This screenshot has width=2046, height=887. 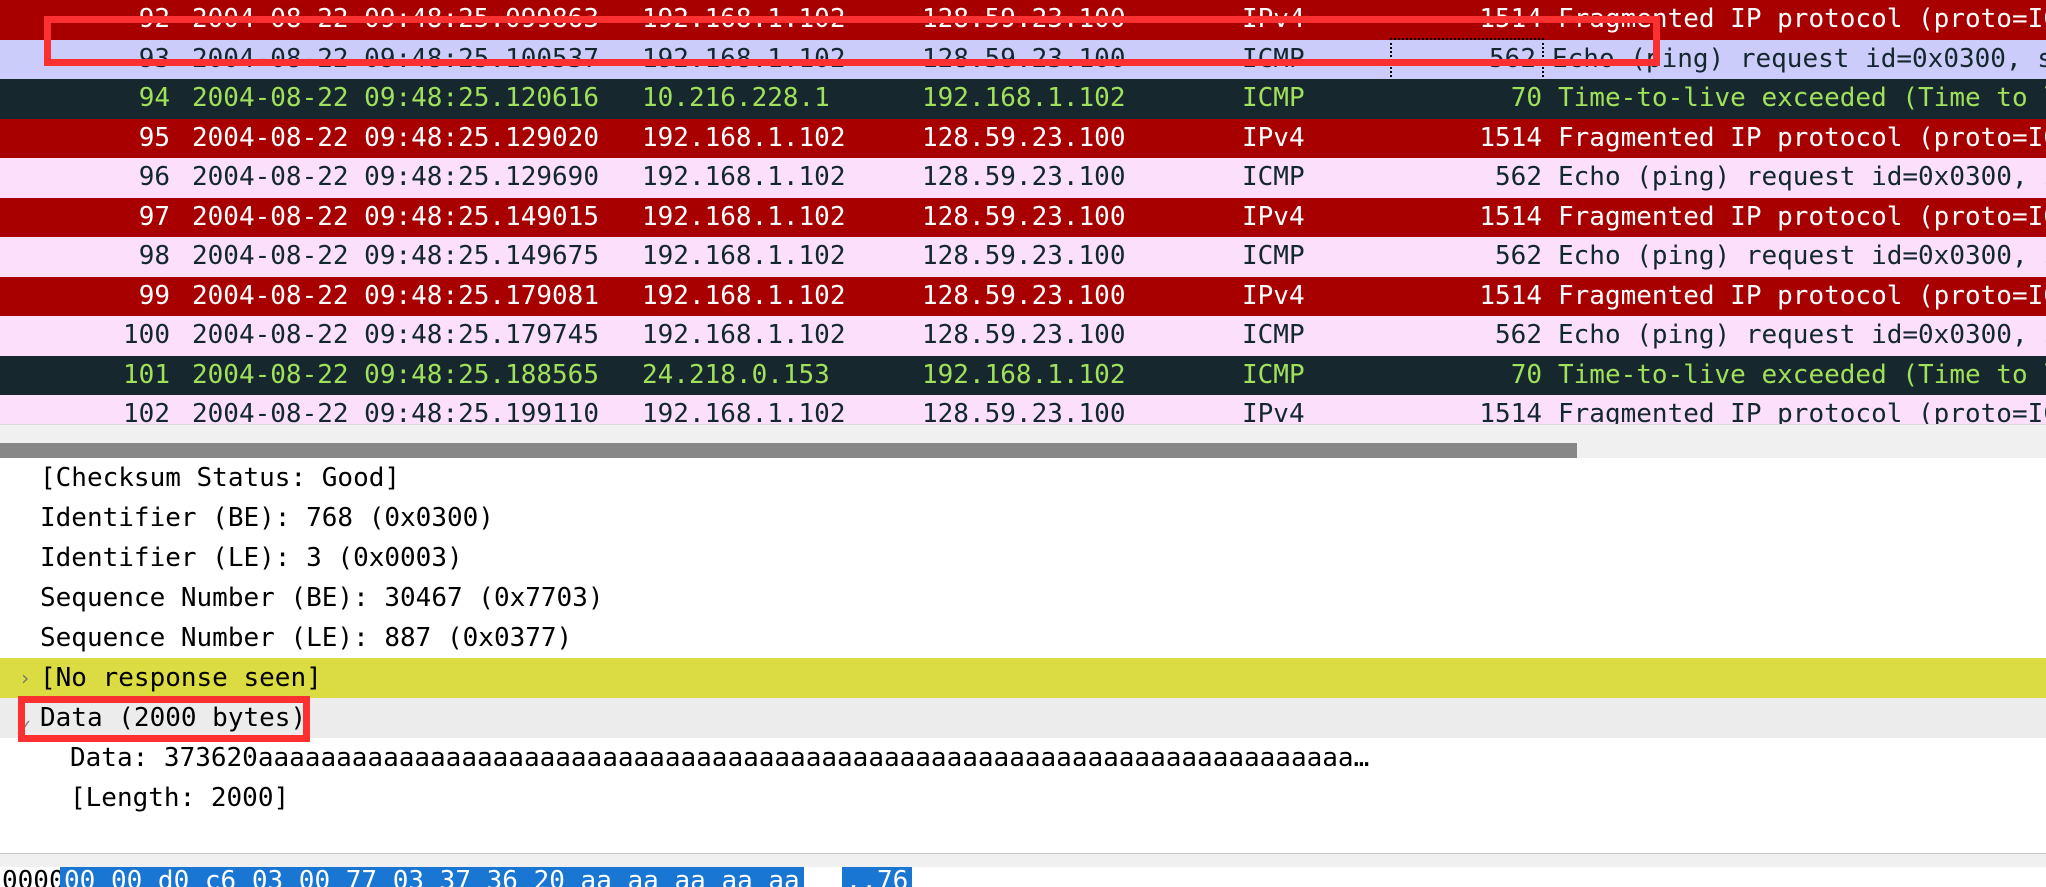 I want to click on chevron-down-icon: ⌄, so click(x=25, y=718).